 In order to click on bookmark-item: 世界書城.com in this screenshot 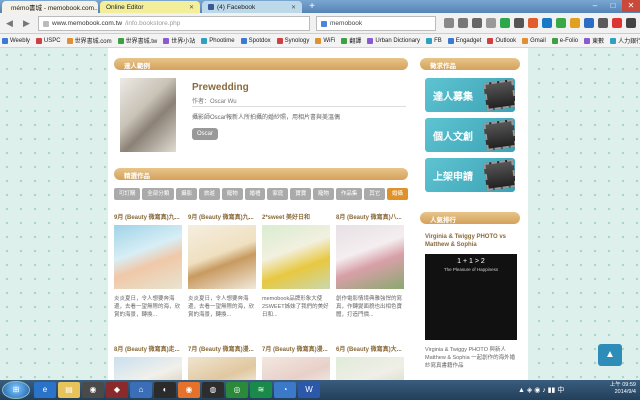, I will do `click(89, 40)`.